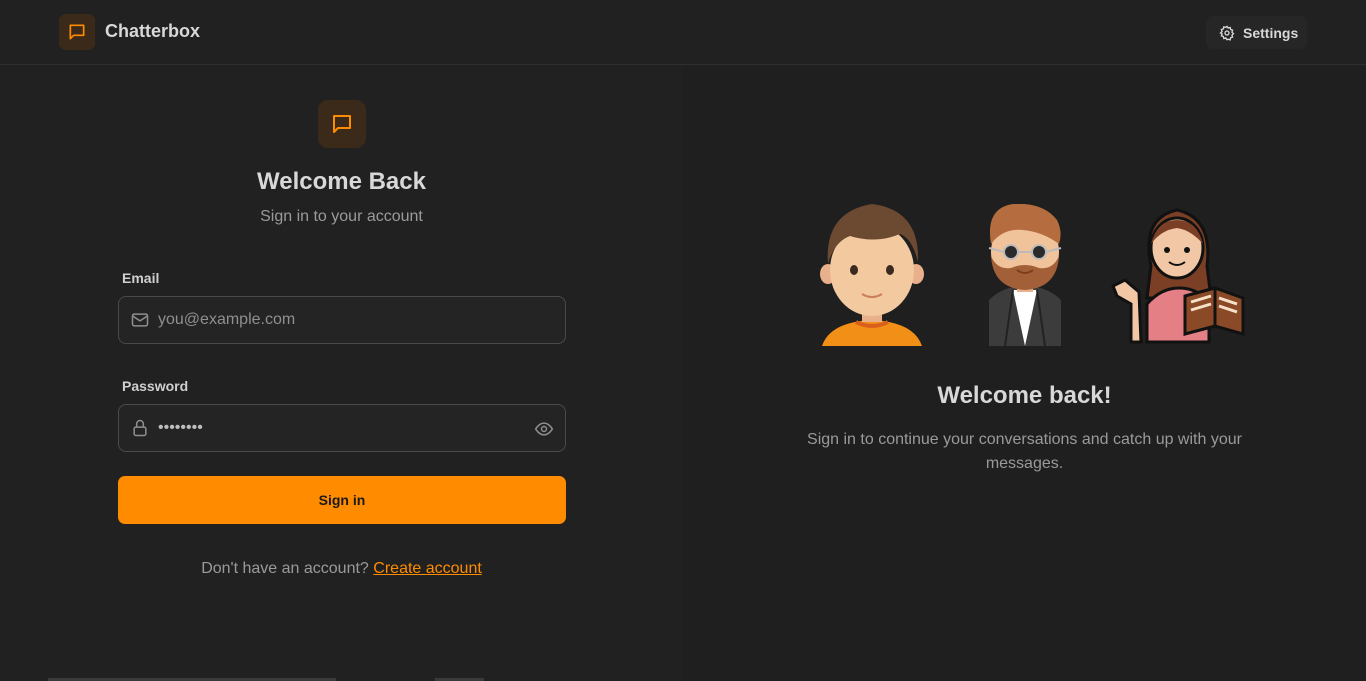 This screenshot has height=681, width=1366. Describe the element at coordinates (1227, 32) in the screenshot. I see `gear-icon` at that location.